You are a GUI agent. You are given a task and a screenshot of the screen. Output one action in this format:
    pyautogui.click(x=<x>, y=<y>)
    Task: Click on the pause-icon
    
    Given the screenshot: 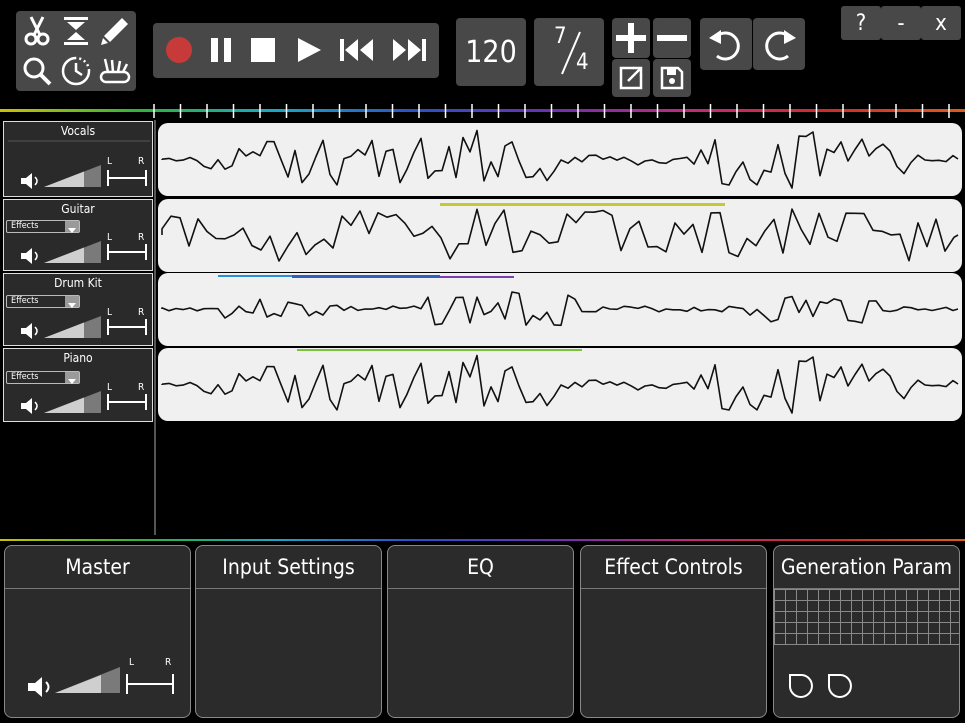 What is the action you would take?
    pyautogui.click(x=221, y=50)
    